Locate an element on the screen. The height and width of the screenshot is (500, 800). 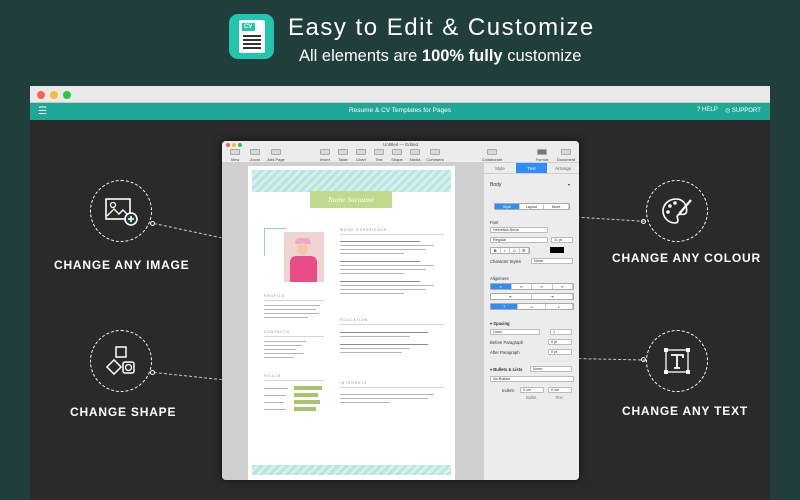
toolbar-insert: Insert is located at coordinates (325, 155).